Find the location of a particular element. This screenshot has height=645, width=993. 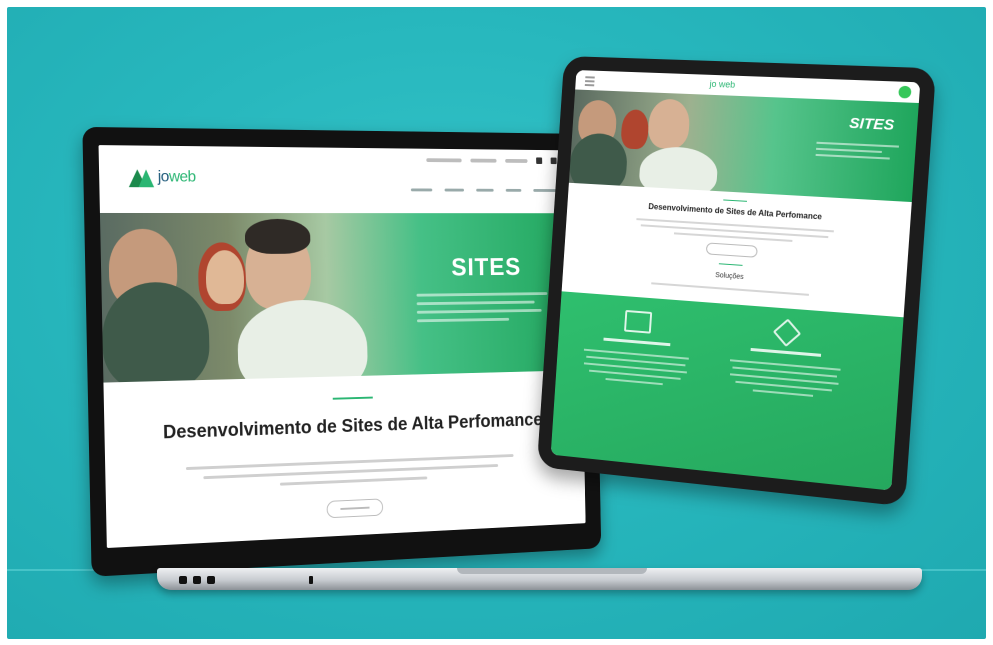

section-text is located at coordinates (349, 472).